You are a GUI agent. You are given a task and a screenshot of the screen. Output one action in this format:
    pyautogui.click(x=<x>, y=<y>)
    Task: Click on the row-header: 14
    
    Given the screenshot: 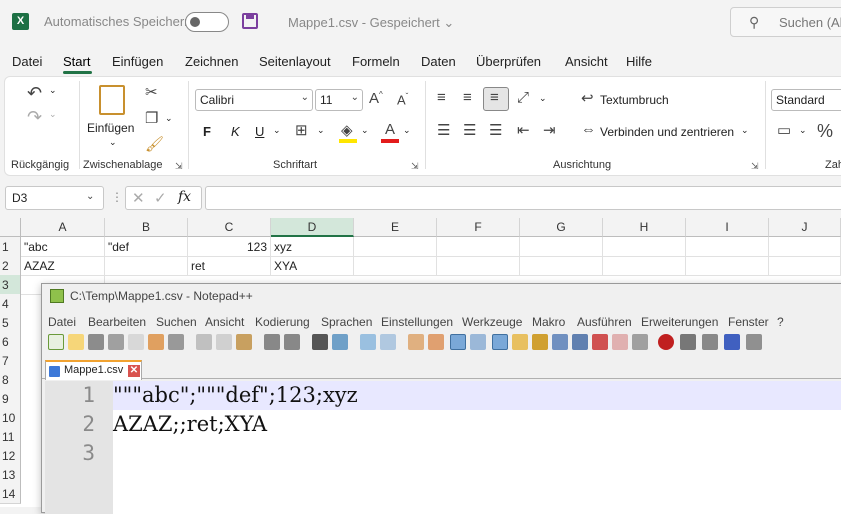 What is the action you would take?
    pyautogui.click(x=10, y=494)
    